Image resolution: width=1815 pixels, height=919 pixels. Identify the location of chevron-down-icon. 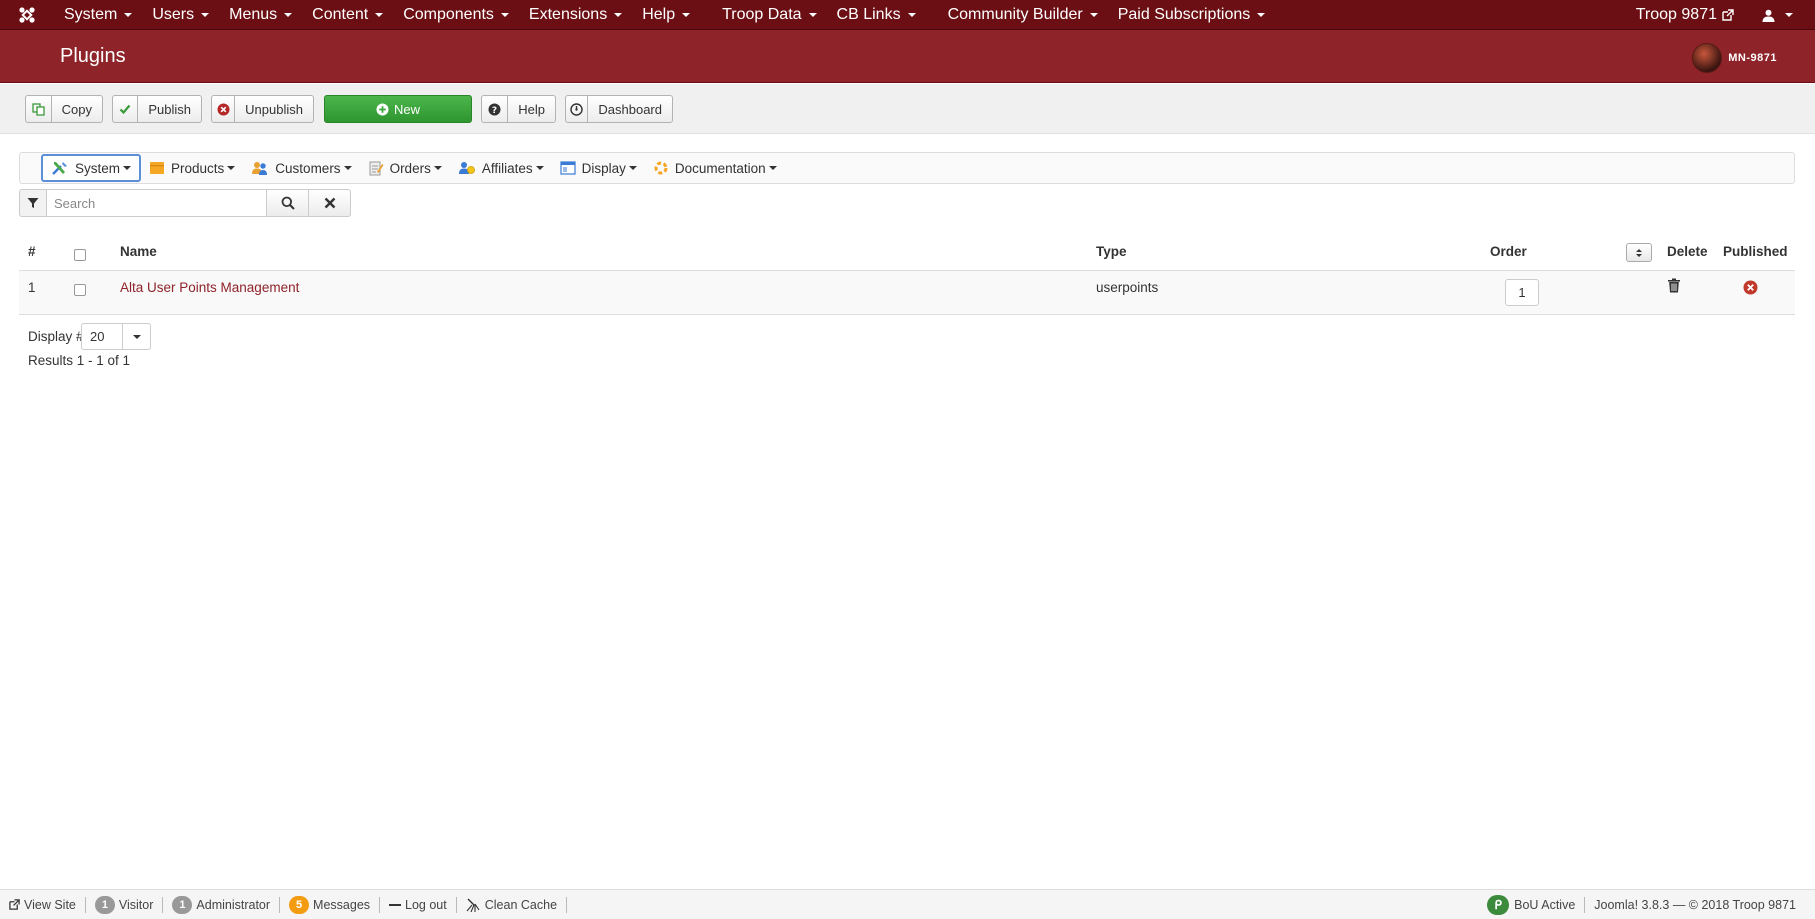
(136, 336).